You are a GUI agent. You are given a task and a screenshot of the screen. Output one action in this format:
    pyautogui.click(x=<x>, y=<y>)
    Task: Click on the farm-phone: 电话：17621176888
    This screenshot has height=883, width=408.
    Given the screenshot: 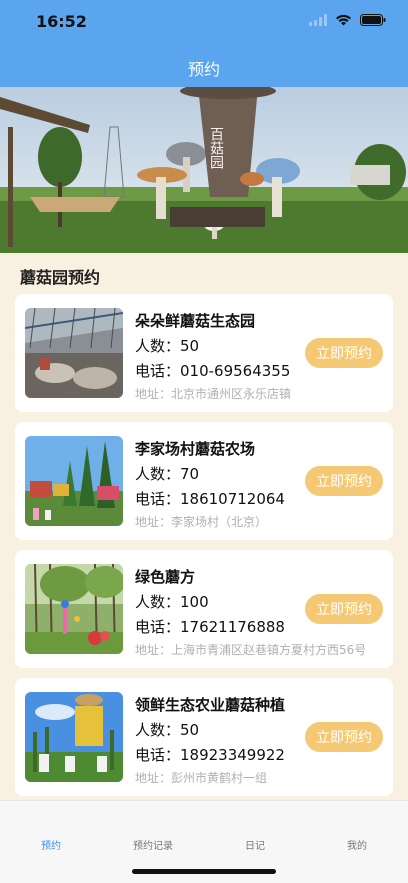 What is the action you would take?
    pyautogui.click(x=210, y=627)
    